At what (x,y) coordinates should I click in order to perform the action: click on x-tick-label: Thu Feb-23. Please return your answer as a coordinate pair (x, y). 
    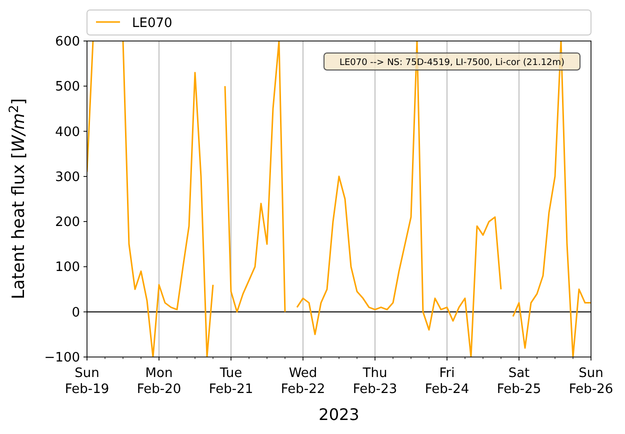
    Looking at the image, I should click on (375, 381).